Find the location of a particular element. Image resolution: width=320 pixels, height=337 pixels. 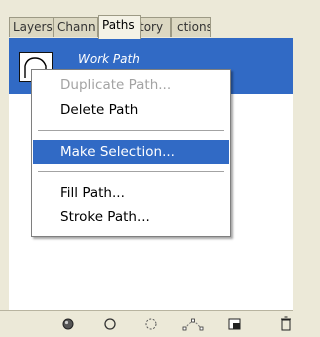

fill-path-icon is located at coordinates (68, 324).